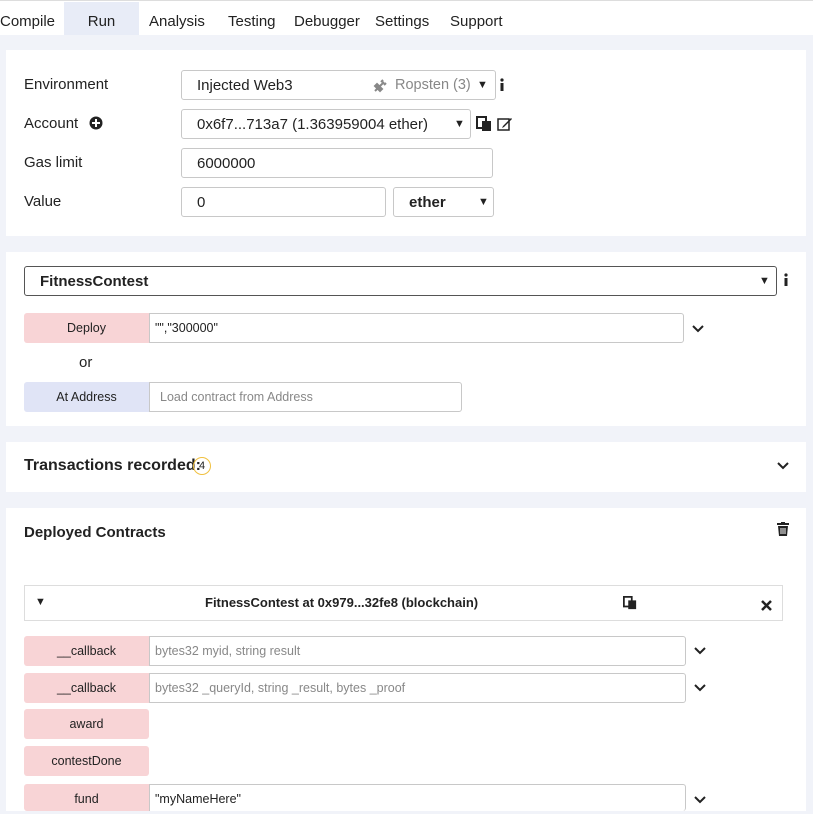 The image size is (813, 814). Describe the element at coordinates (86, 362) in the screenshot. I see `or-label: or` at that location.